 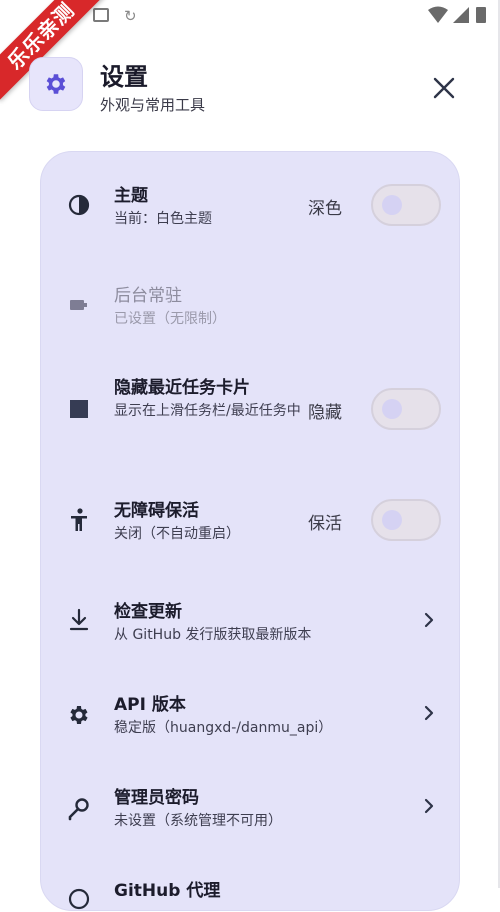 What do you see at coordinates (438, 14) in the screenshot?
I see `wifi-icon` at bounding box center [438, 14].